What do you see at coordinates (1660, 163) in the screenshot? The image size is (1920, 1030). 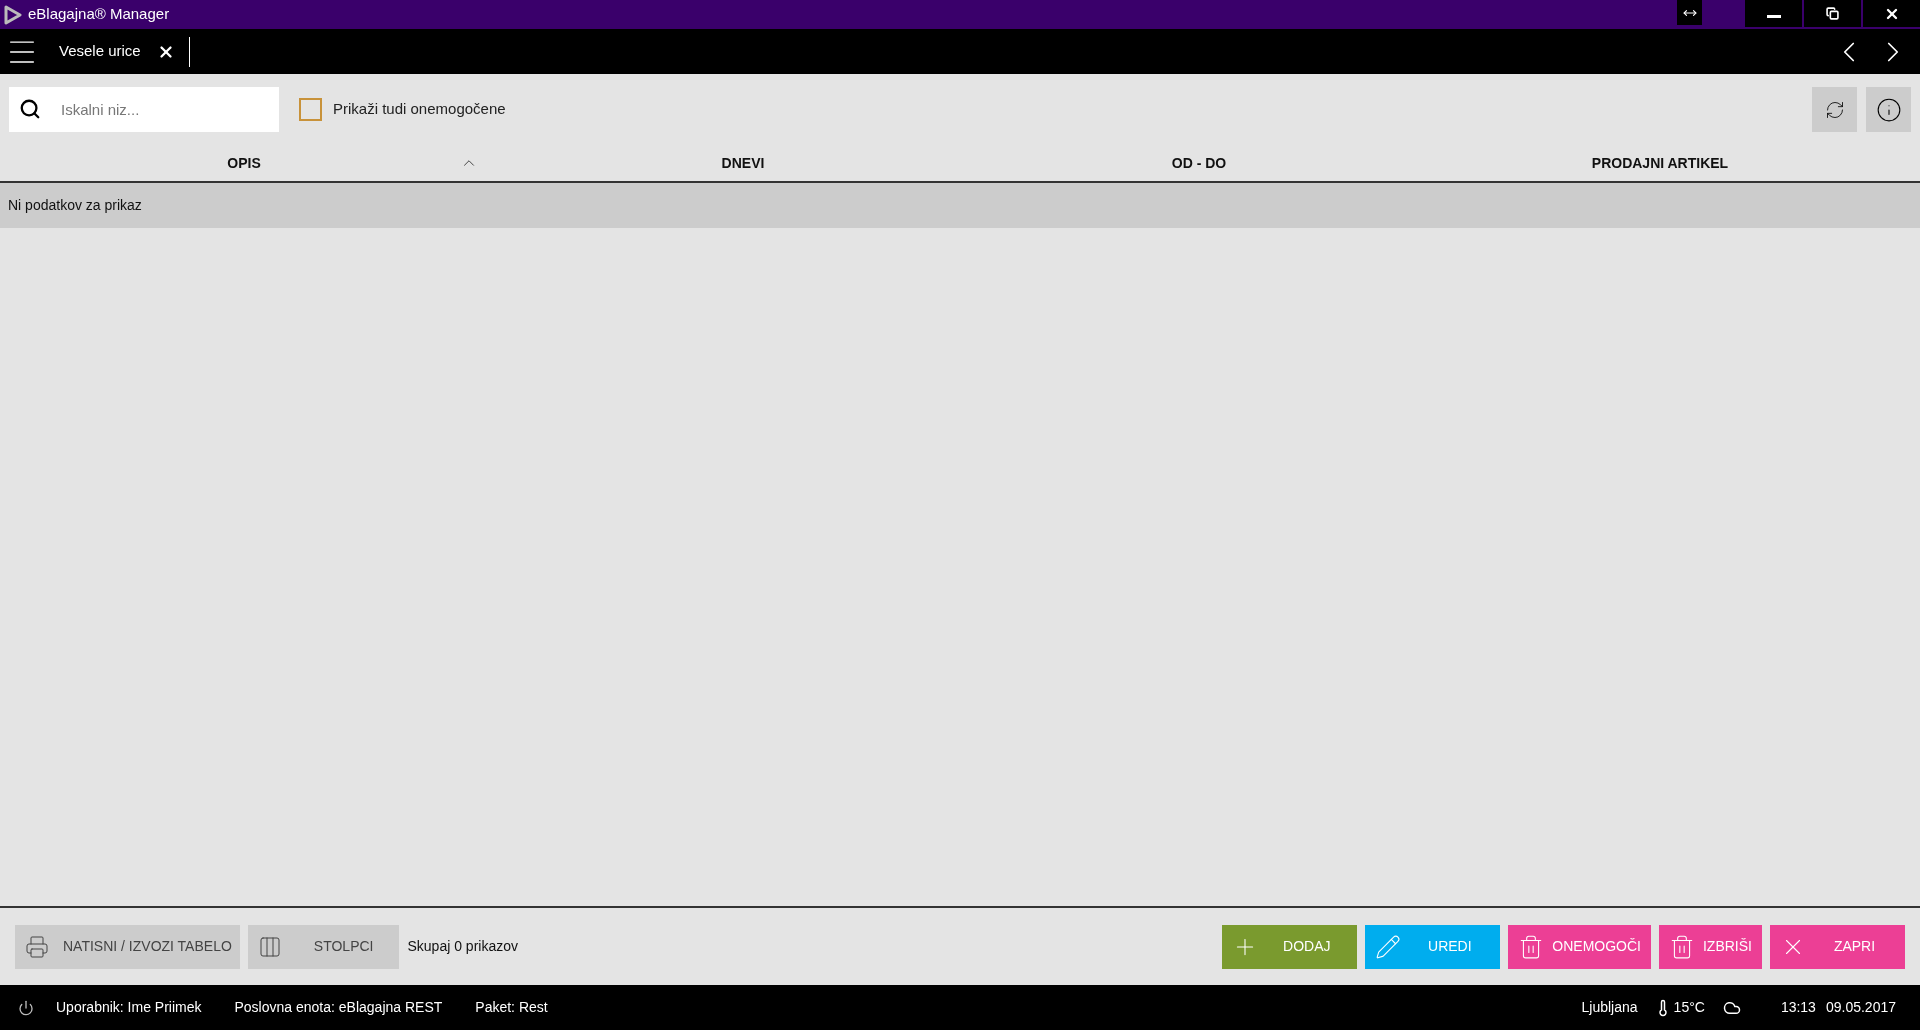 I see `column-header: PRODAJNI ARTIKEL` at bounding box center [1660, 163].